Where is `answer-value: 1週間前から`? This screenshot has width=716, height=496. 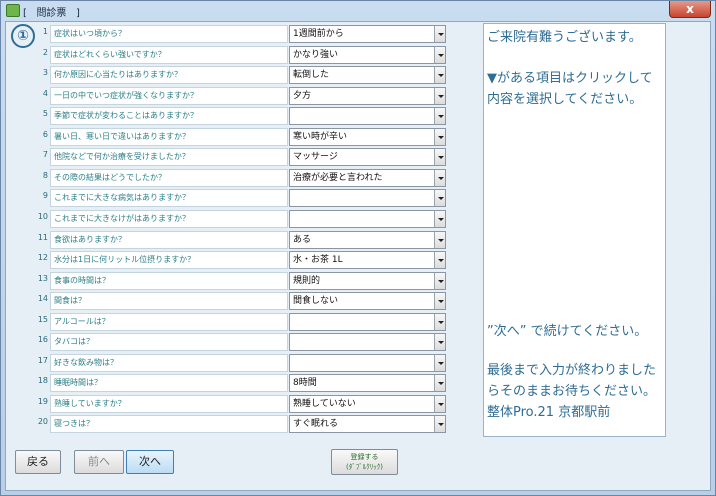
answer-value: 1週間前から is located at coordinates (318, 34).